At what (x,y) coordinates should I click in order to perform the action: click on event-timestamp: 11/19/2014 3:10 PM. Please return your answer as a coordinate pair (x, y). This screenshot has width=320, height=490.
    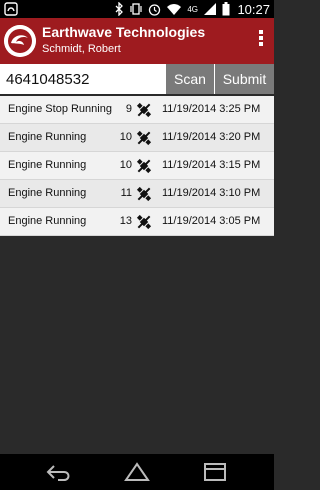
    Looking at the image, I should click on (211, 193).